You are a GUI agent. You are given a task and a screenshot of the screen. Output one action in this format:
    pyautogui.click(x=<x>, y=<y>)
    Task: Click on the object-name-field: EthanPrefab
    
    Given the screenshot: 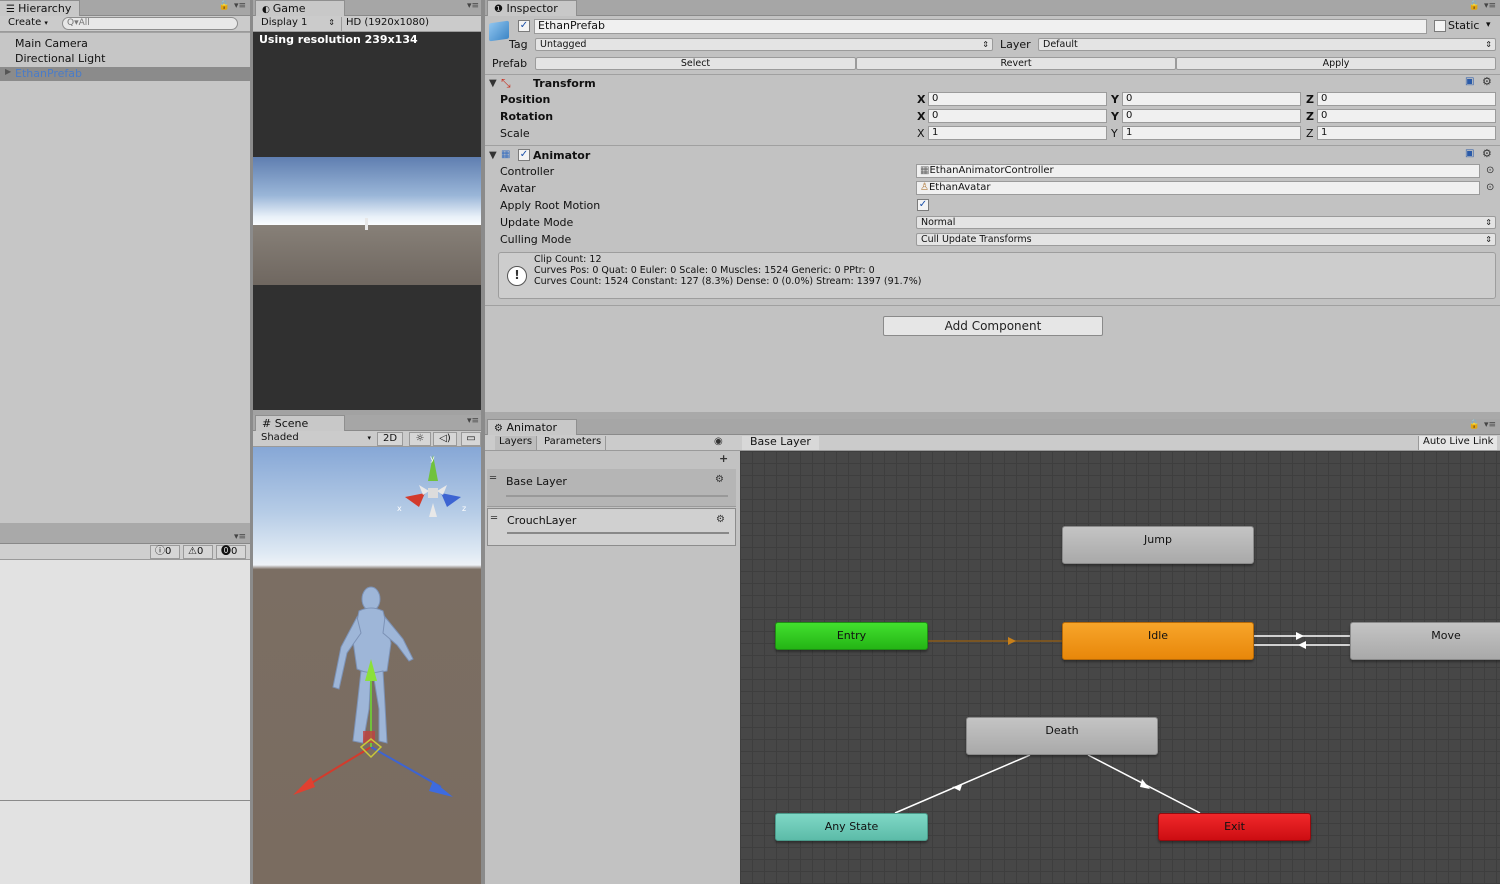 What is the action you would take?
    pyautogui.click(x=980, y=26)
    